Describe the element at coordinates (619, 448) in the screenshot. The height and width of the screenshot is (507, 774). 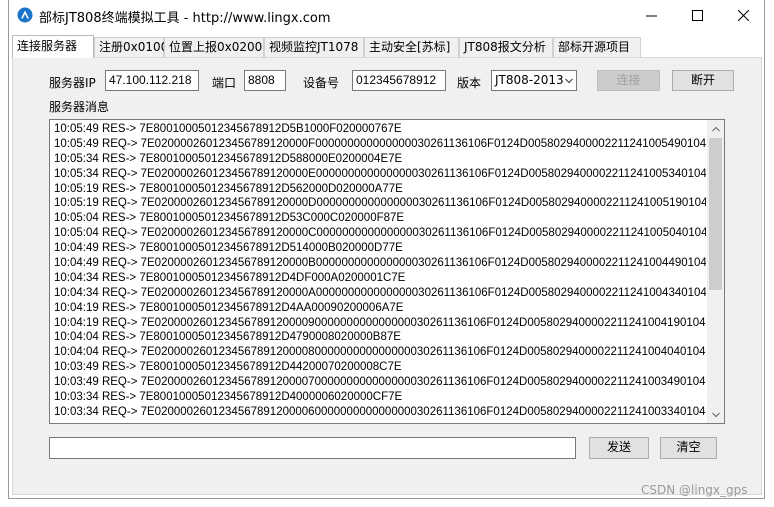
I see `send-button: 发送` at that location.